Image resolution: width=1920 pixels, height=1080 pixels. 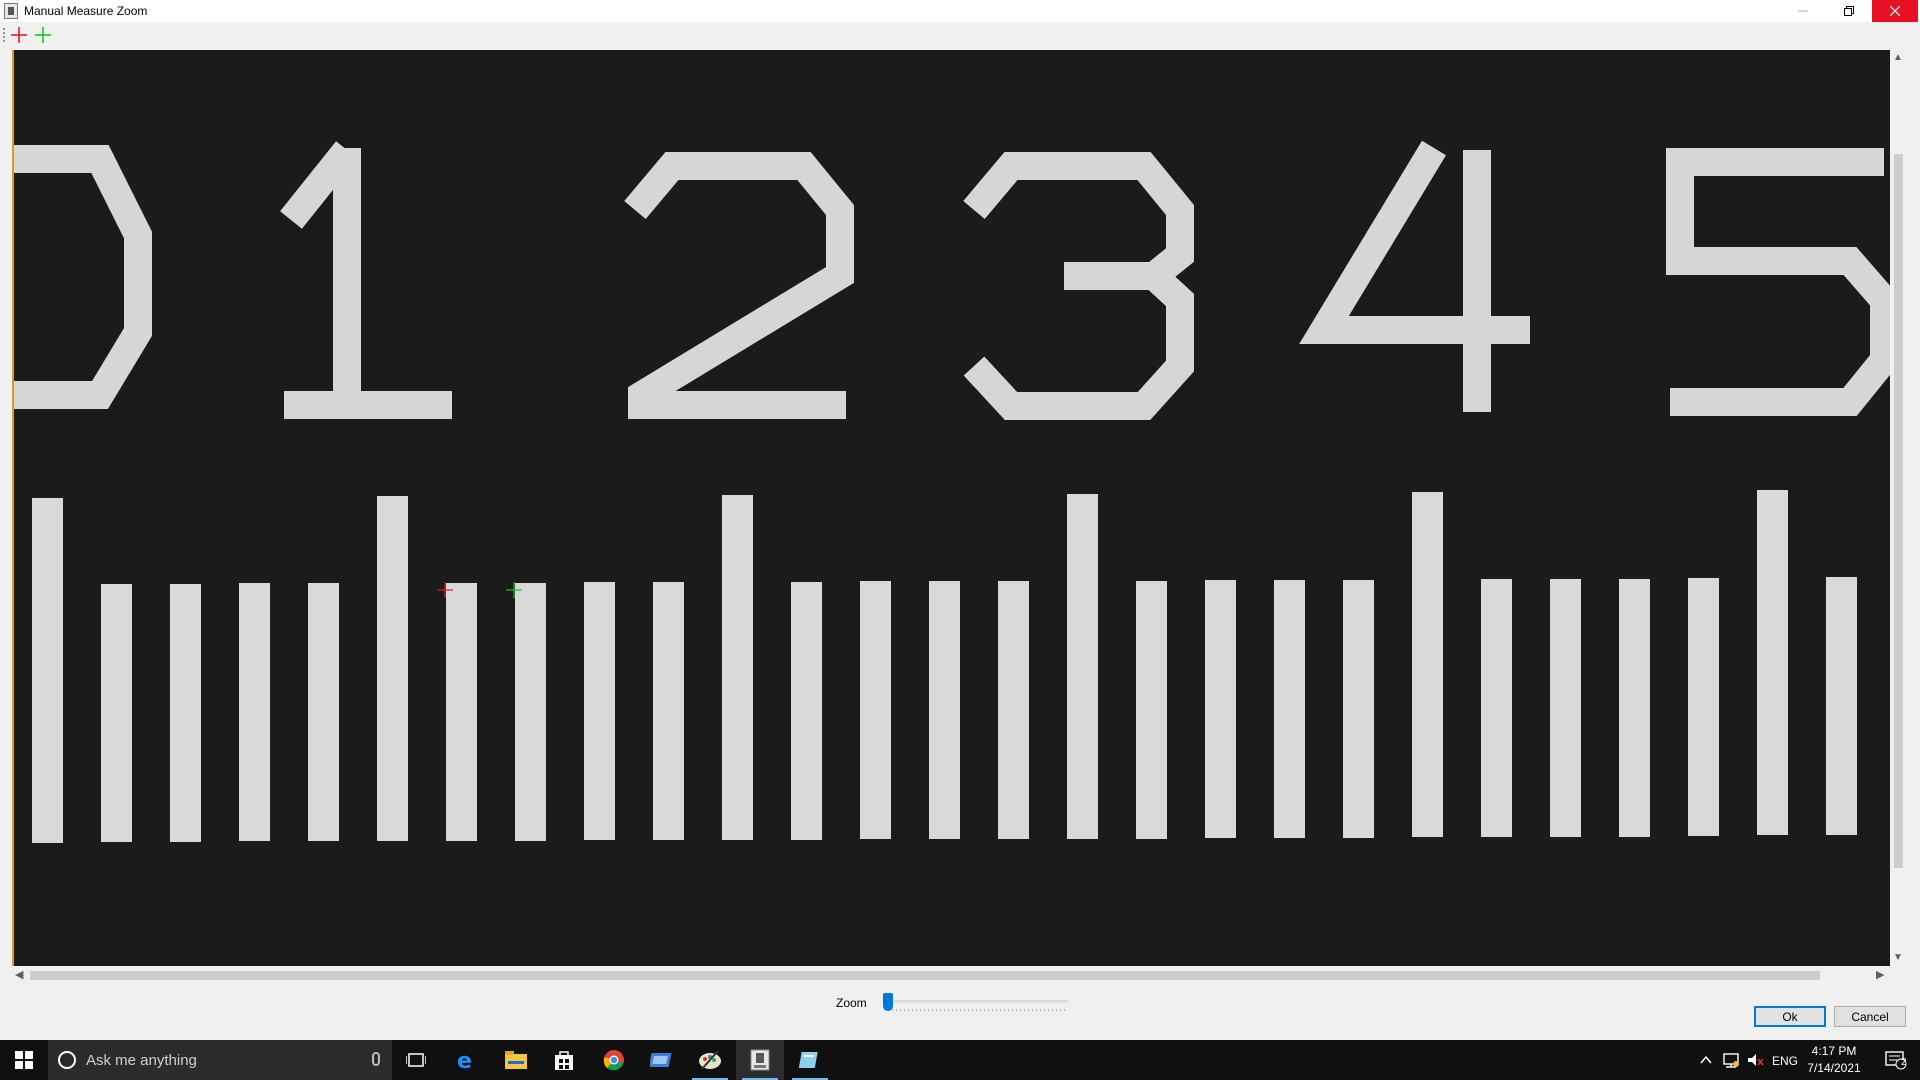 I want to click on minimize-button, so click(x=1803, y=11).